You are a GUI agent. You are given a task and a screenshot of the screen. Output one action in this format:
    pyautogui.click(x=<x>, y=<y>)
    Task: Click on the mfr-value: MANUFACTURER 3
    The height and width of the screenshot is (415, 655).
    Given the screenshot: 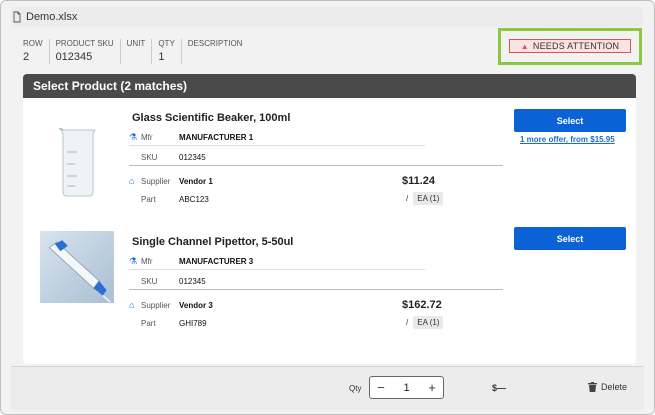 What is the action you would take?
    pyautogui.click(x=216, y=261)
    